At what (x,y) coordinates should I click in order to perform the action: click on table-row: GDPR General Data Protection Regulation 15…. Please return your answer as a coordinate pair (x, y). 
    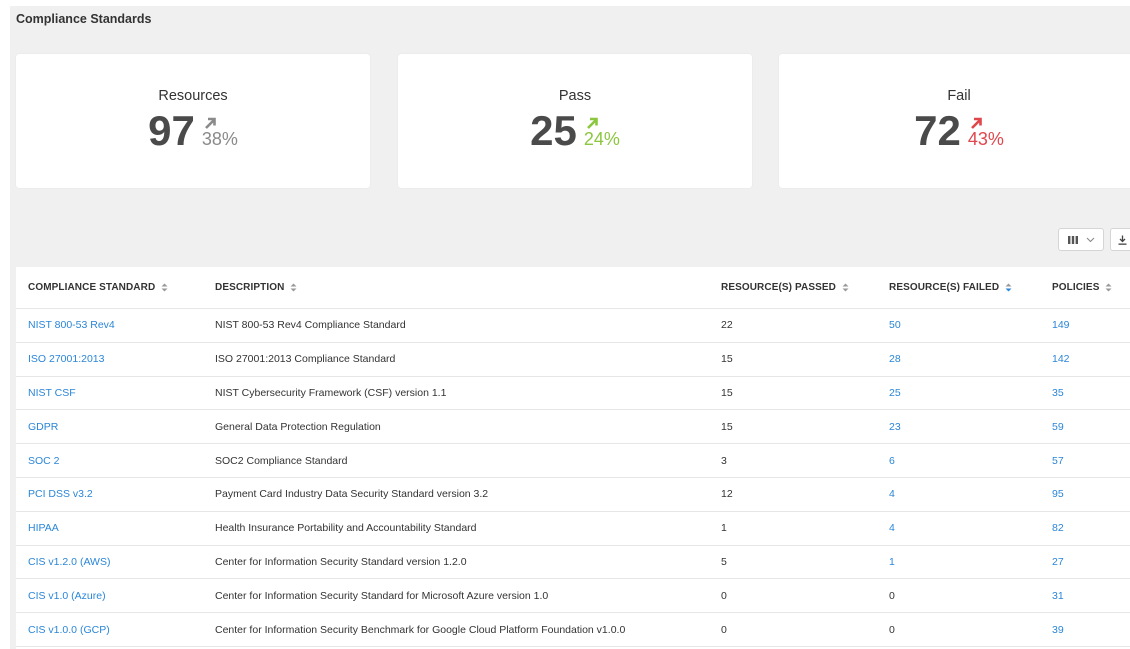
    Looking at the image, I should click on (573, 427).